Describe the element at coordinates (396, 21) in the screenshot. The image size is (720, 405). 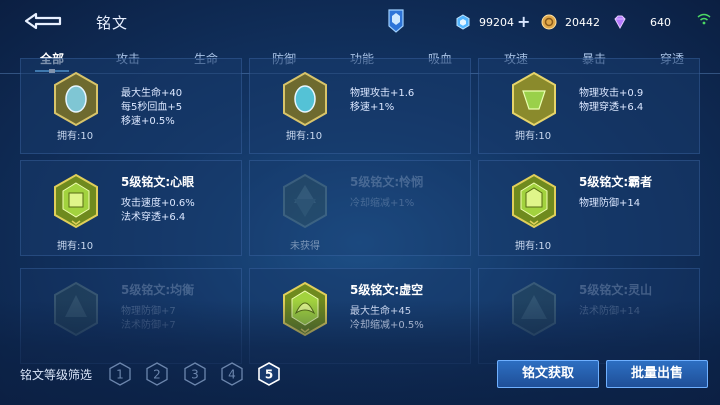
I see `rank-badge-icon` at that location.